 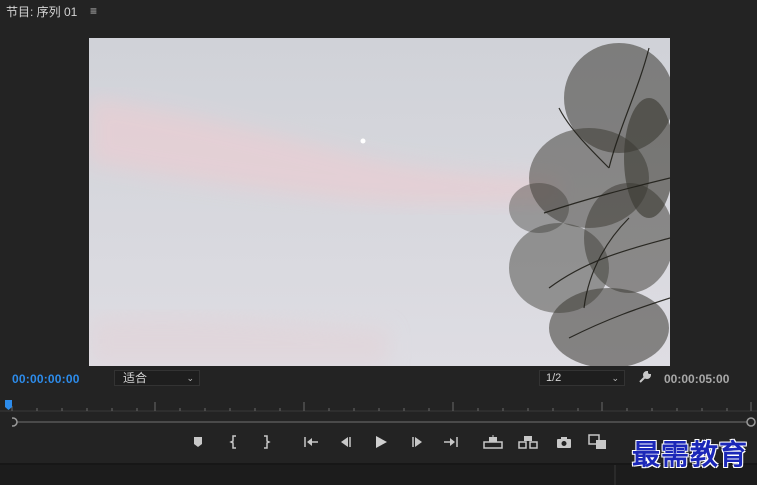 I want to click on zoom-level-value: 适合, so click(x=135, y=378).